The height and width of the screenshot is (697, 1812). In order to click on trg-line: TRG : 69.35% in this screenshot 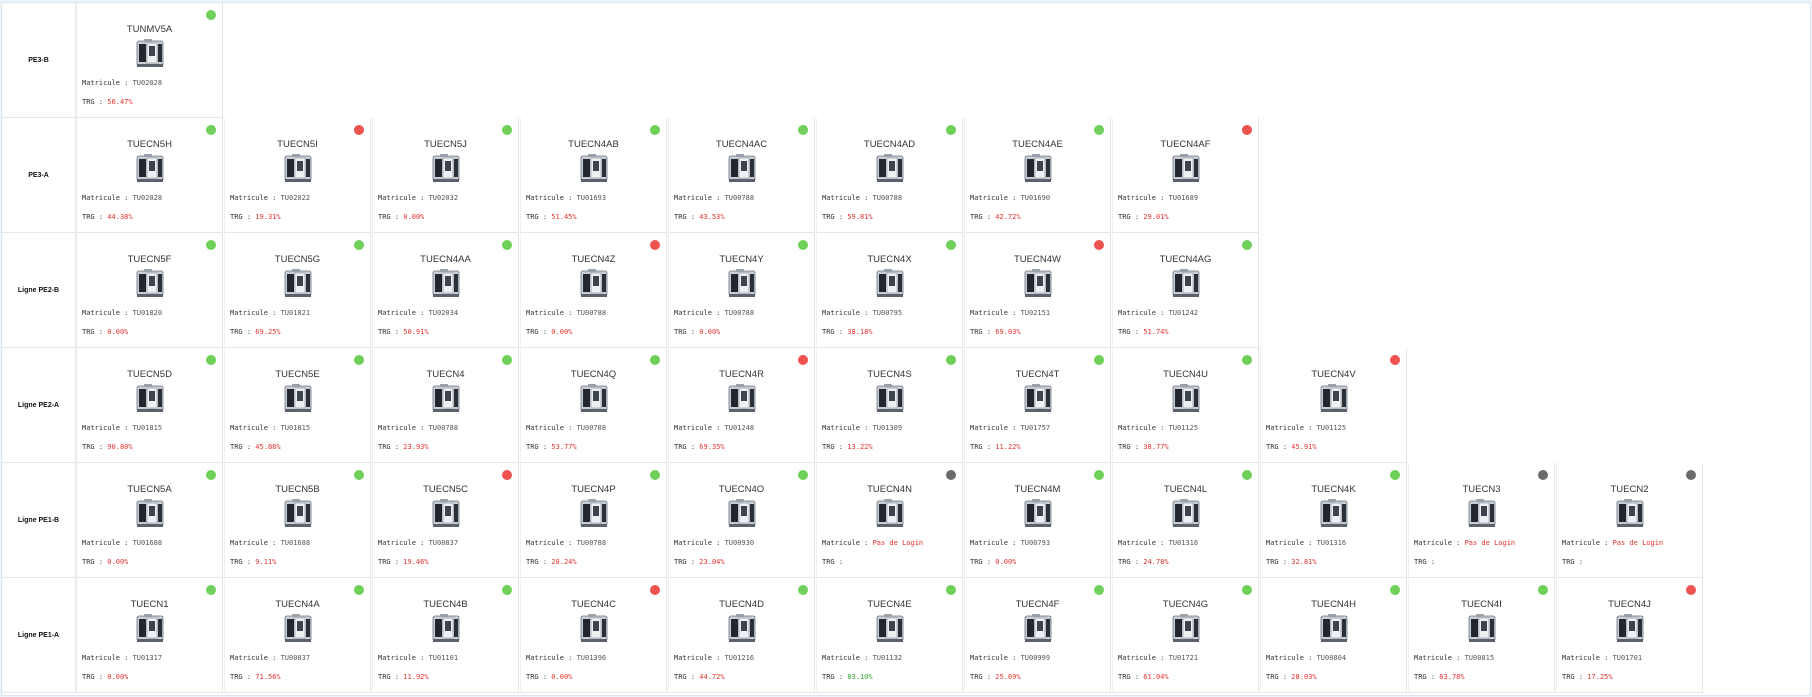, I will do `click(699, 447)`.